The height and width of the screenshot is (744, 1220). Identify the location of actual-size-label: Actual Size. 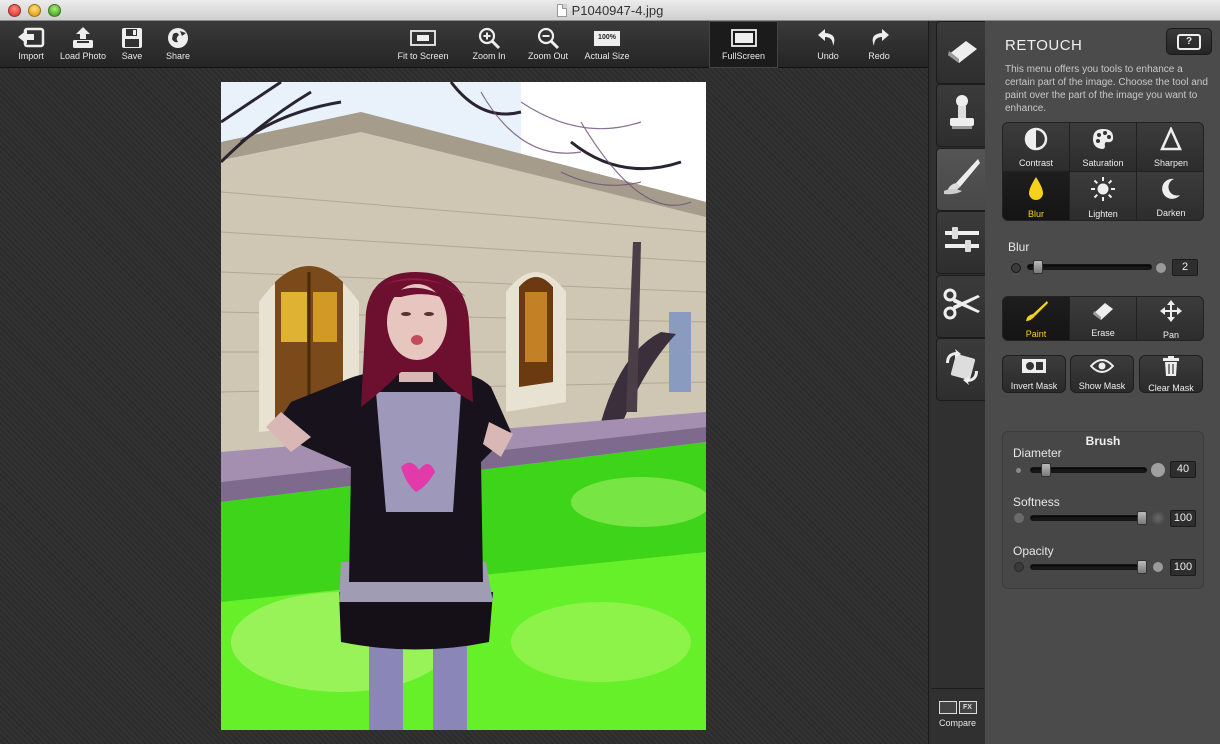
(607, 56).